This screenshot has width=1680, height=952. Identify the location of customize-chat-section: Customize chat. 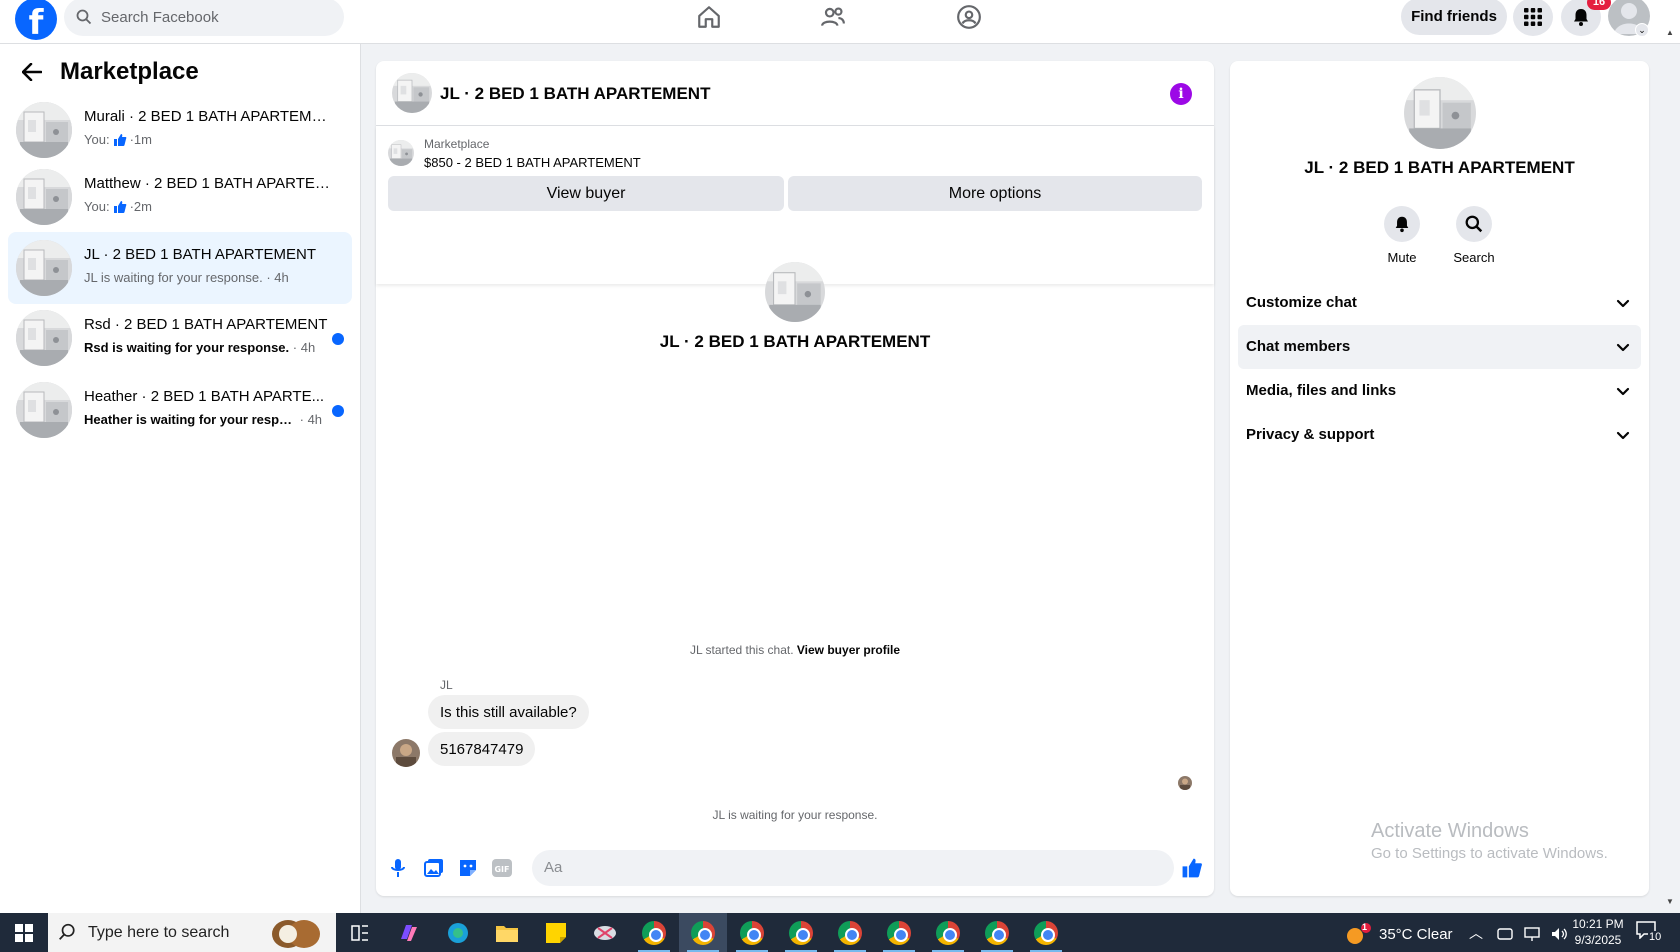
(1439, 303).